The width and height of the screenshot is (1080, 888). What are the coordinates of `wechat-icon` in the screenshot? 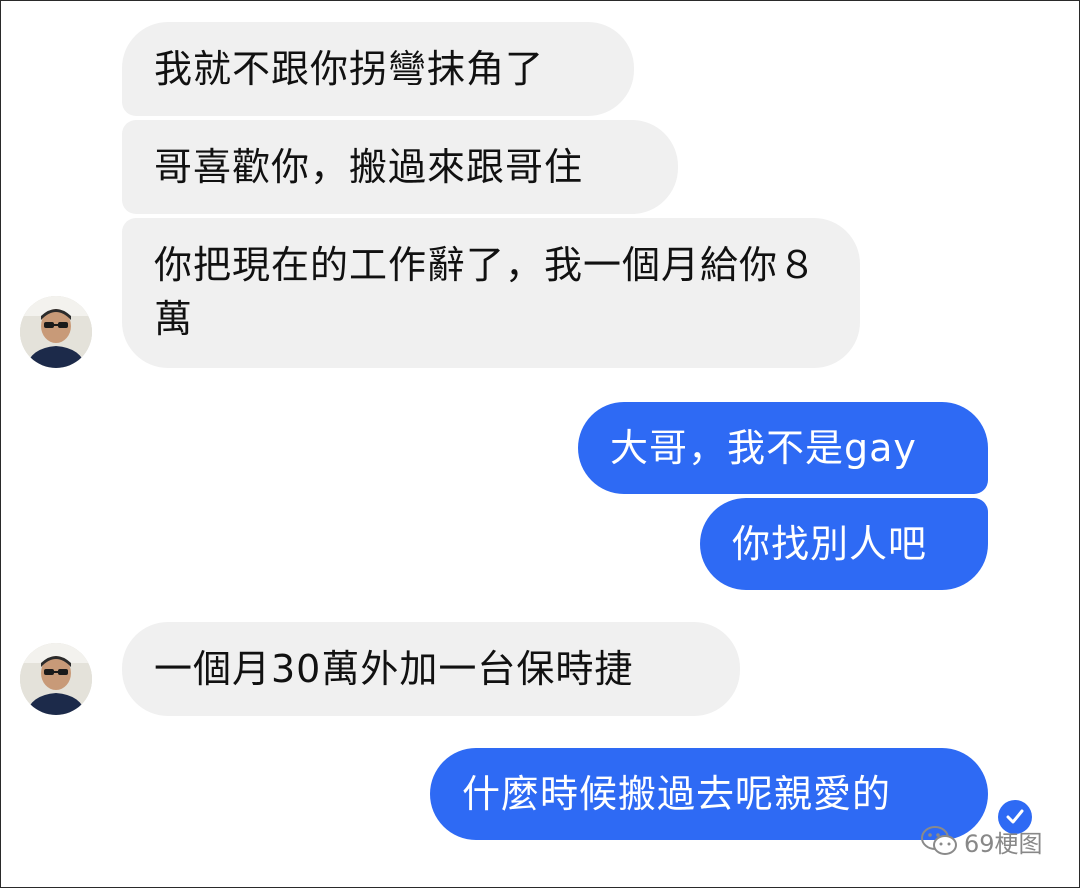 It's located at (939, 840).